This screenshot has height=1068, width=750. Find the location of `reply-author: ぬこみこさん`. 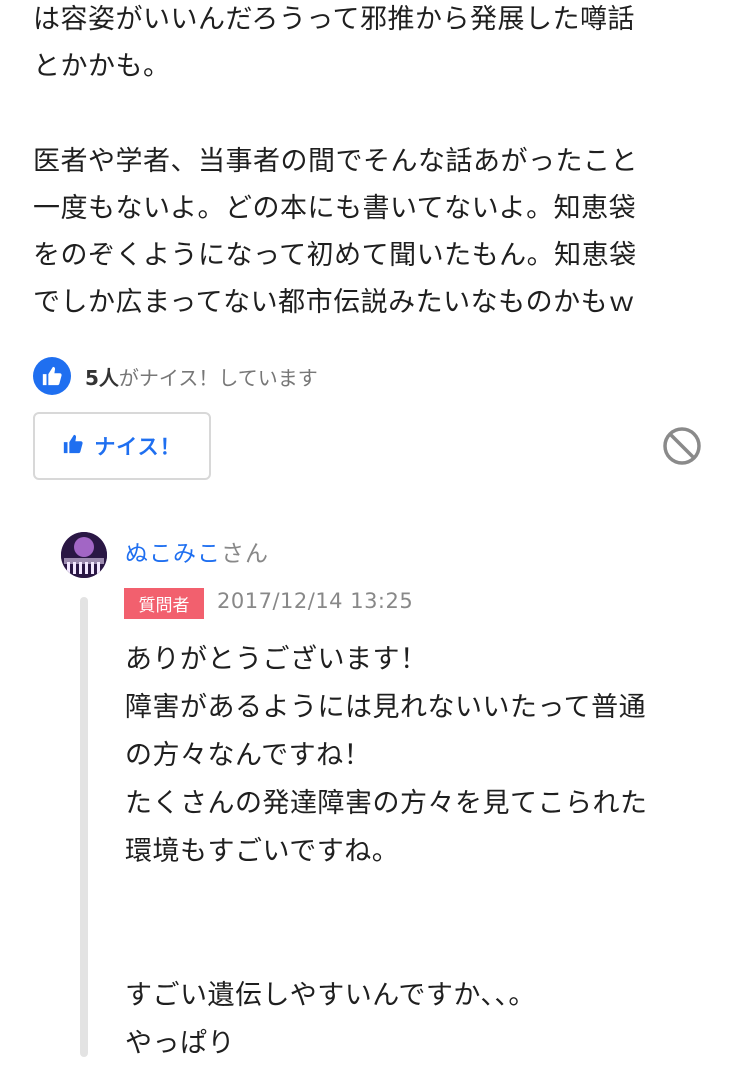

reply-author: ぬこみこさん is located at coordinates (197, 551).